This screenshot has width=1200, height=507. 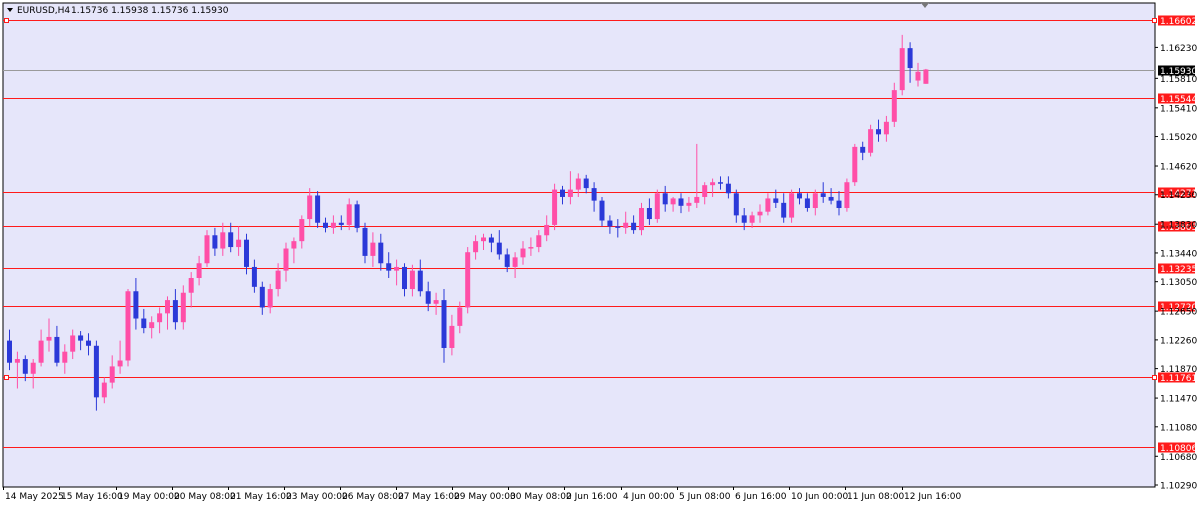 I want to click on price-tick-label: 1.12650, so click(x=1178, y=313).